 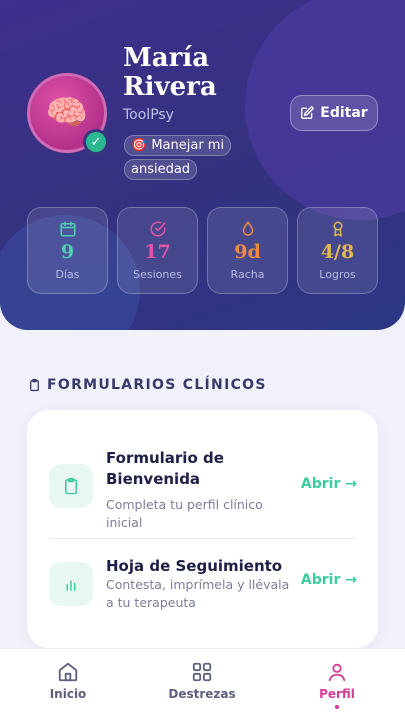 What do you see at coordinates (67, 274) in the screenshot?
I see `stat-label: Días` at bounding box center [67, 274].